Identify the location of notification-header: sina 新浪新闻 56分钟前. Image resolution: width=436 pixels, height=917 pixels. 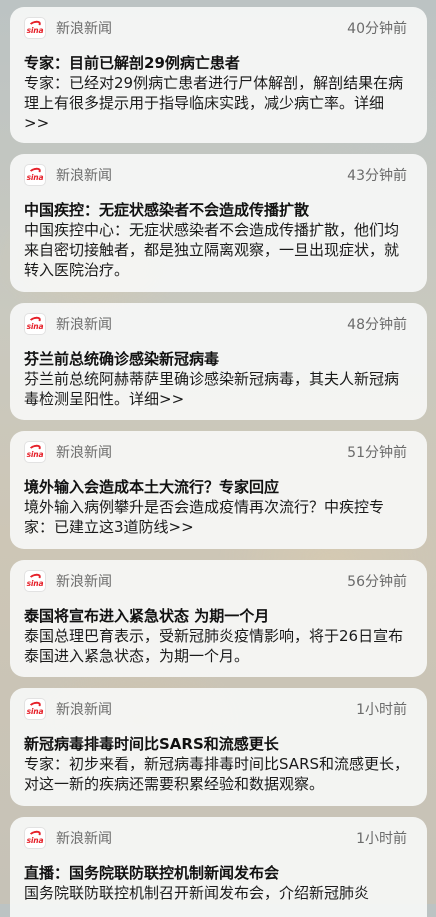
(218, 581).